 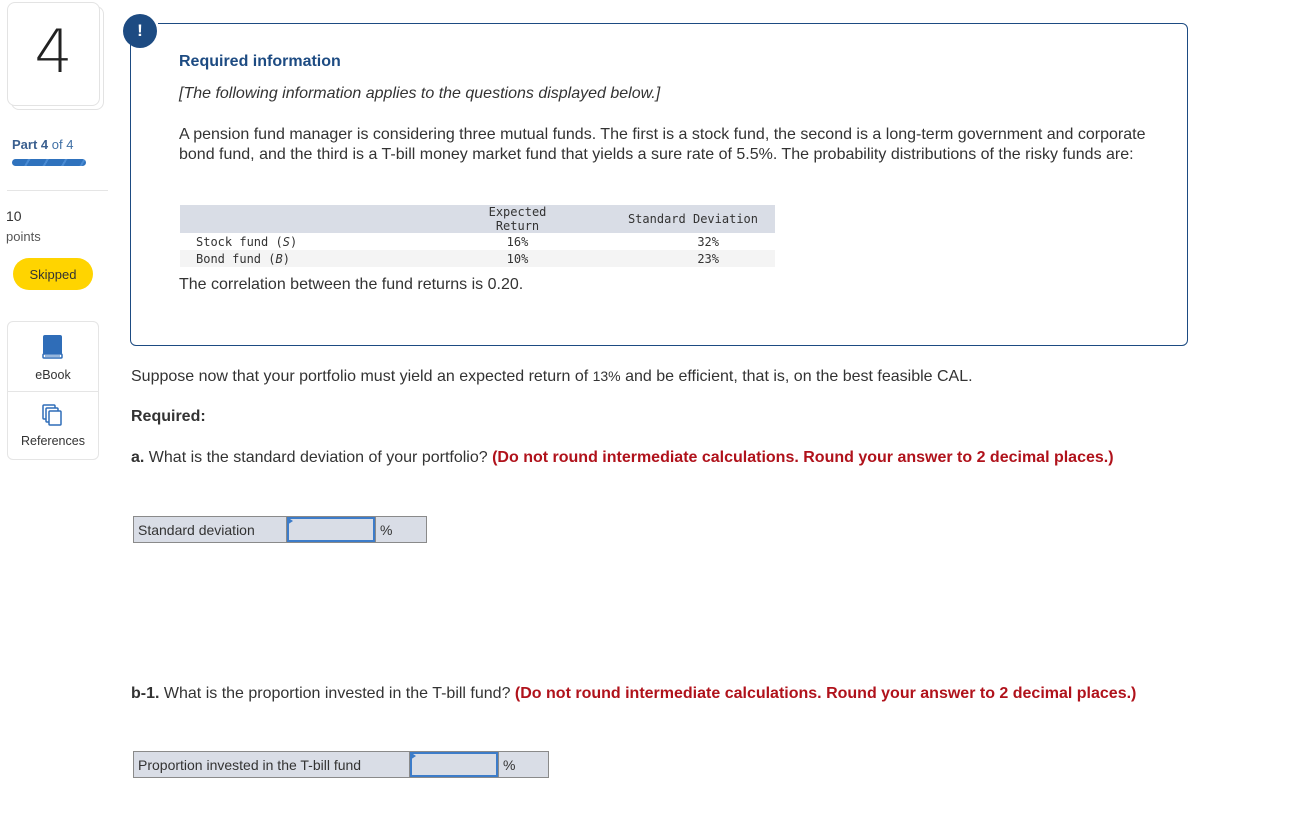 I want to click on answer-row-b1: Proportion invested in the T-bill fund %, so click(x=341, y=764).